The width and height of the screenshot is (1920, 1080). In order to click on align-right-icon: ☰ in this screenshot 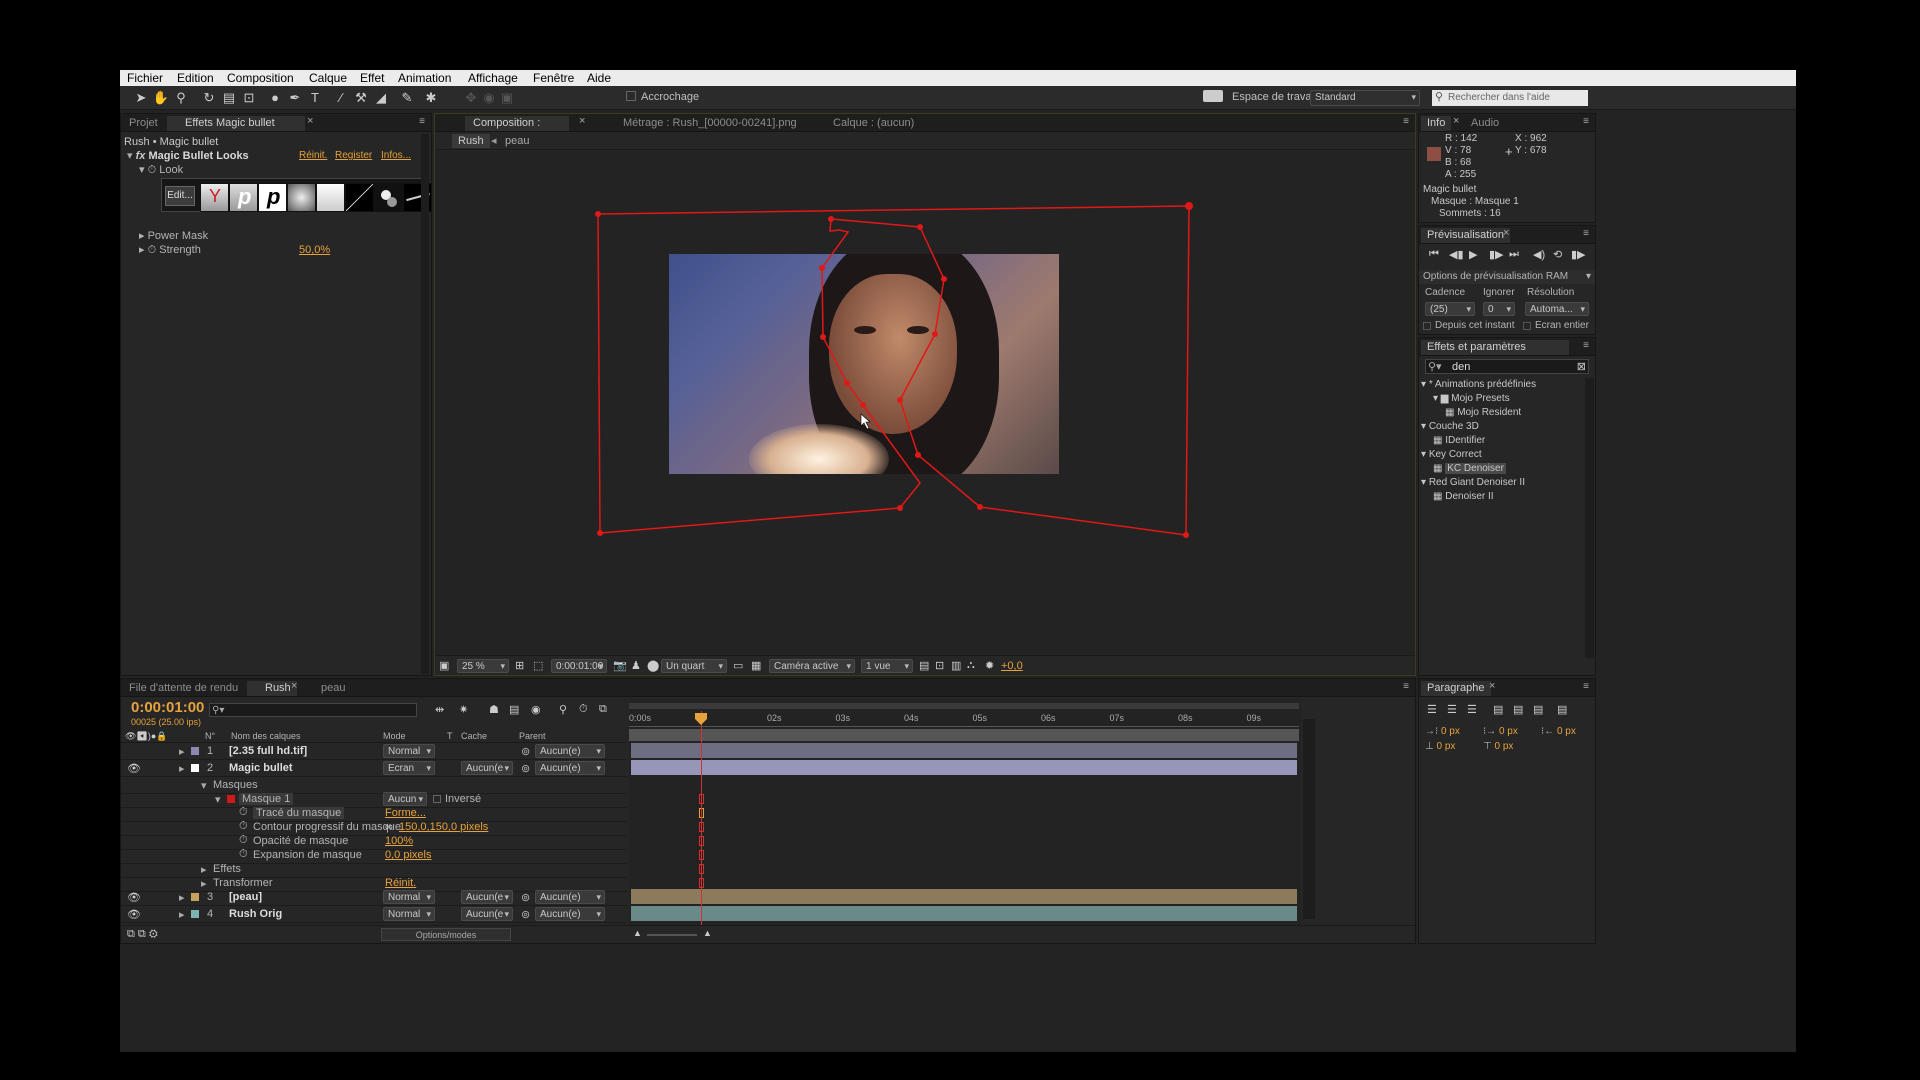, I will do `click(1472, 709)`.